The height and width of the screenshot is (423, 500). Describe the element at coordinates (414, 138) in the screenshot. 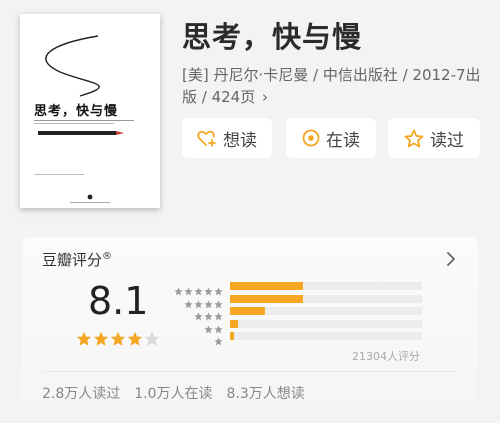

I see `star-outline-icon` at that location.